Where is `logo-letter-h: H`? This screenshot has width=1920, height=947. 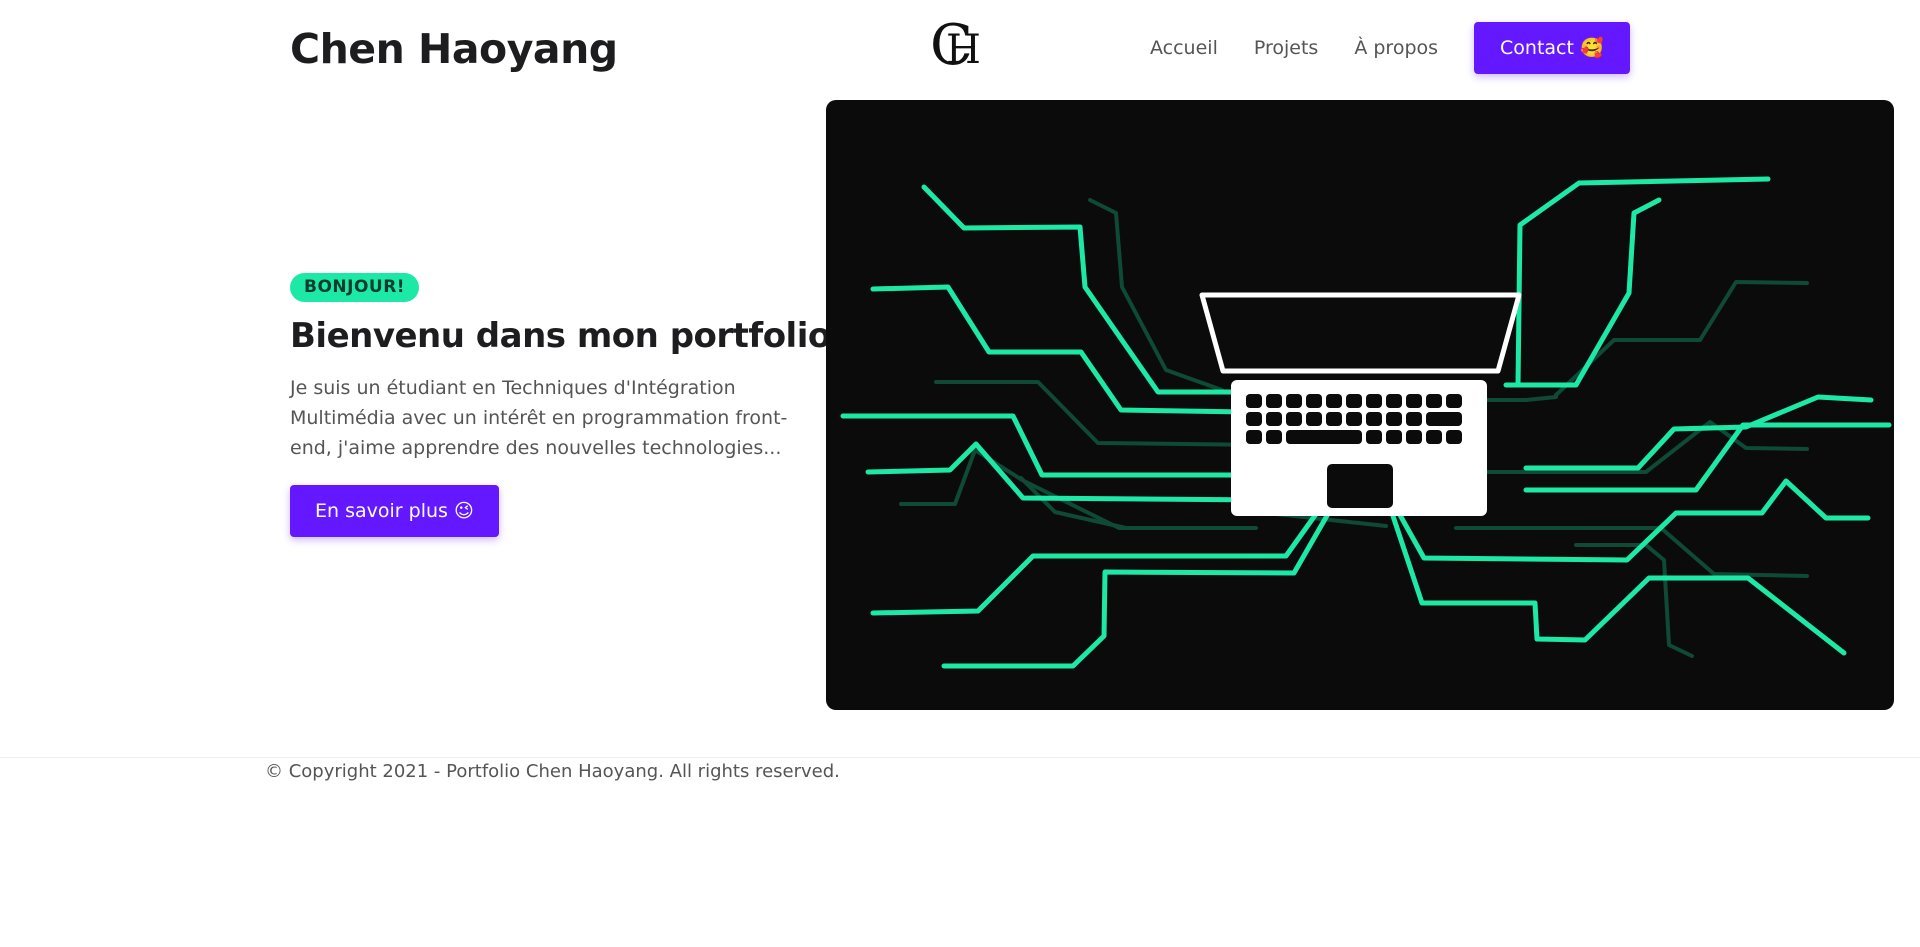
logo-letter-h: H is located at coordinates (963, 50).